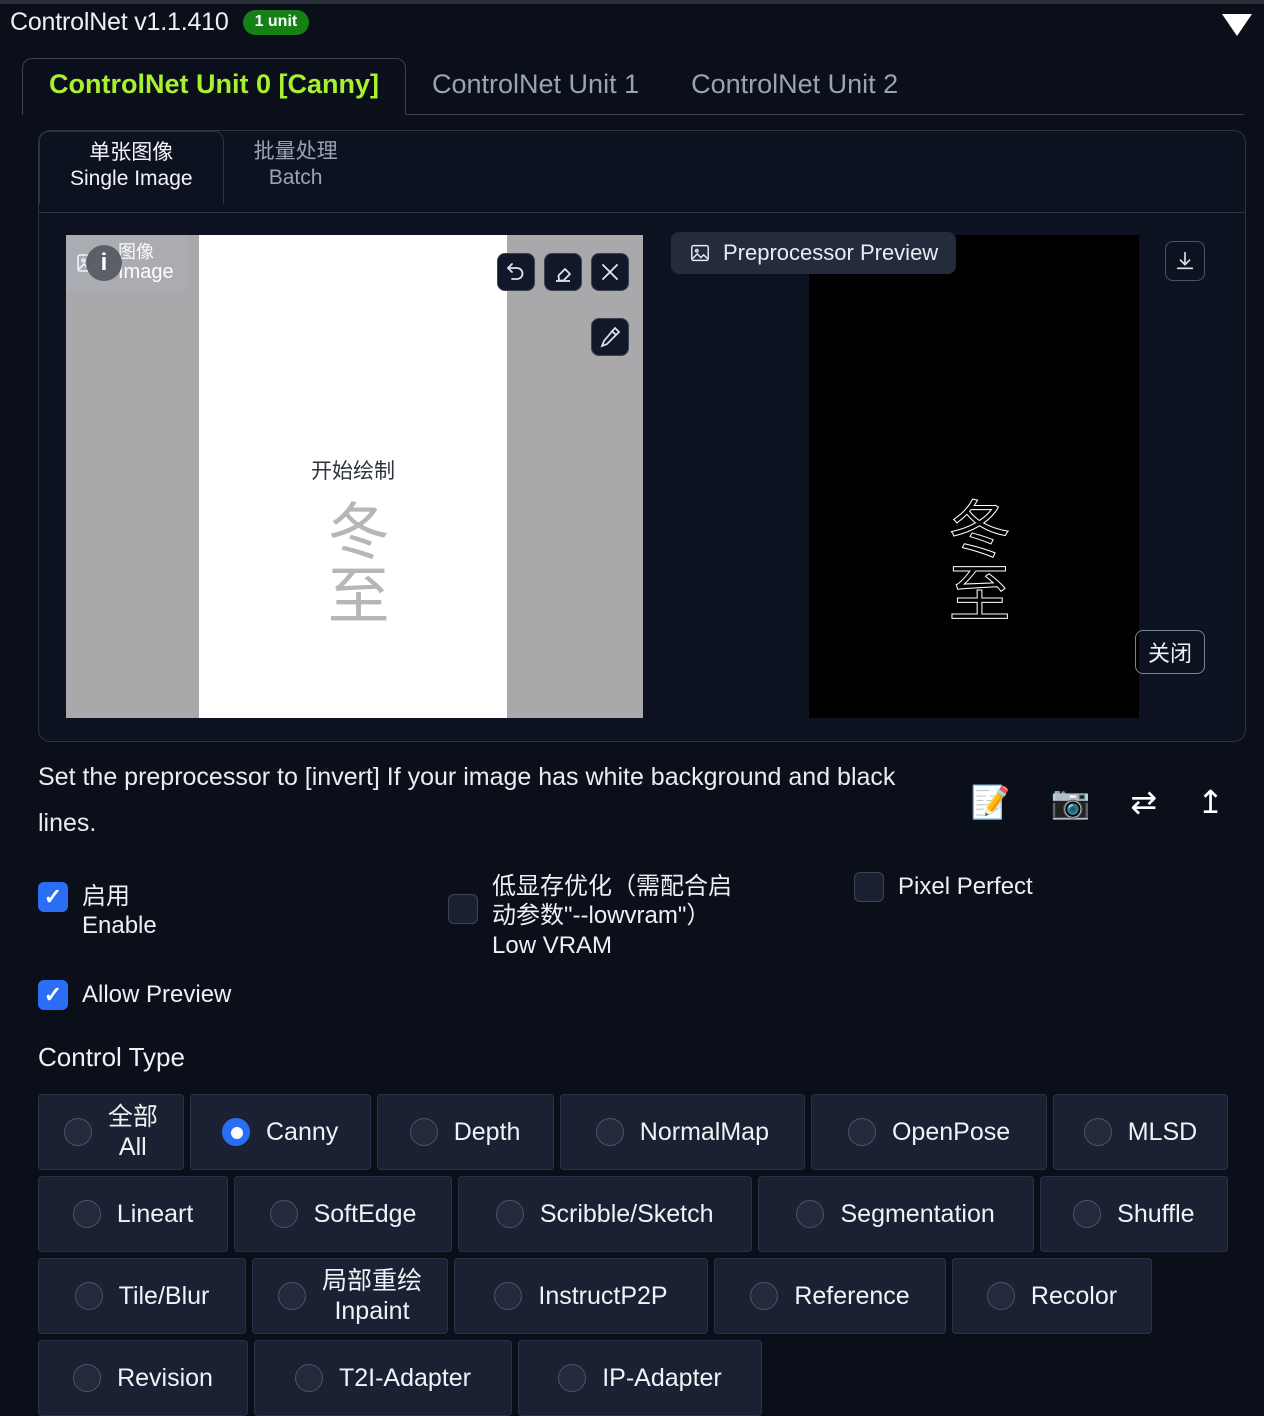  Describe the element at coordinates (627, 1214) in the screenshot. I see `control-type-option-label: Scribble/Sketch` at that location.